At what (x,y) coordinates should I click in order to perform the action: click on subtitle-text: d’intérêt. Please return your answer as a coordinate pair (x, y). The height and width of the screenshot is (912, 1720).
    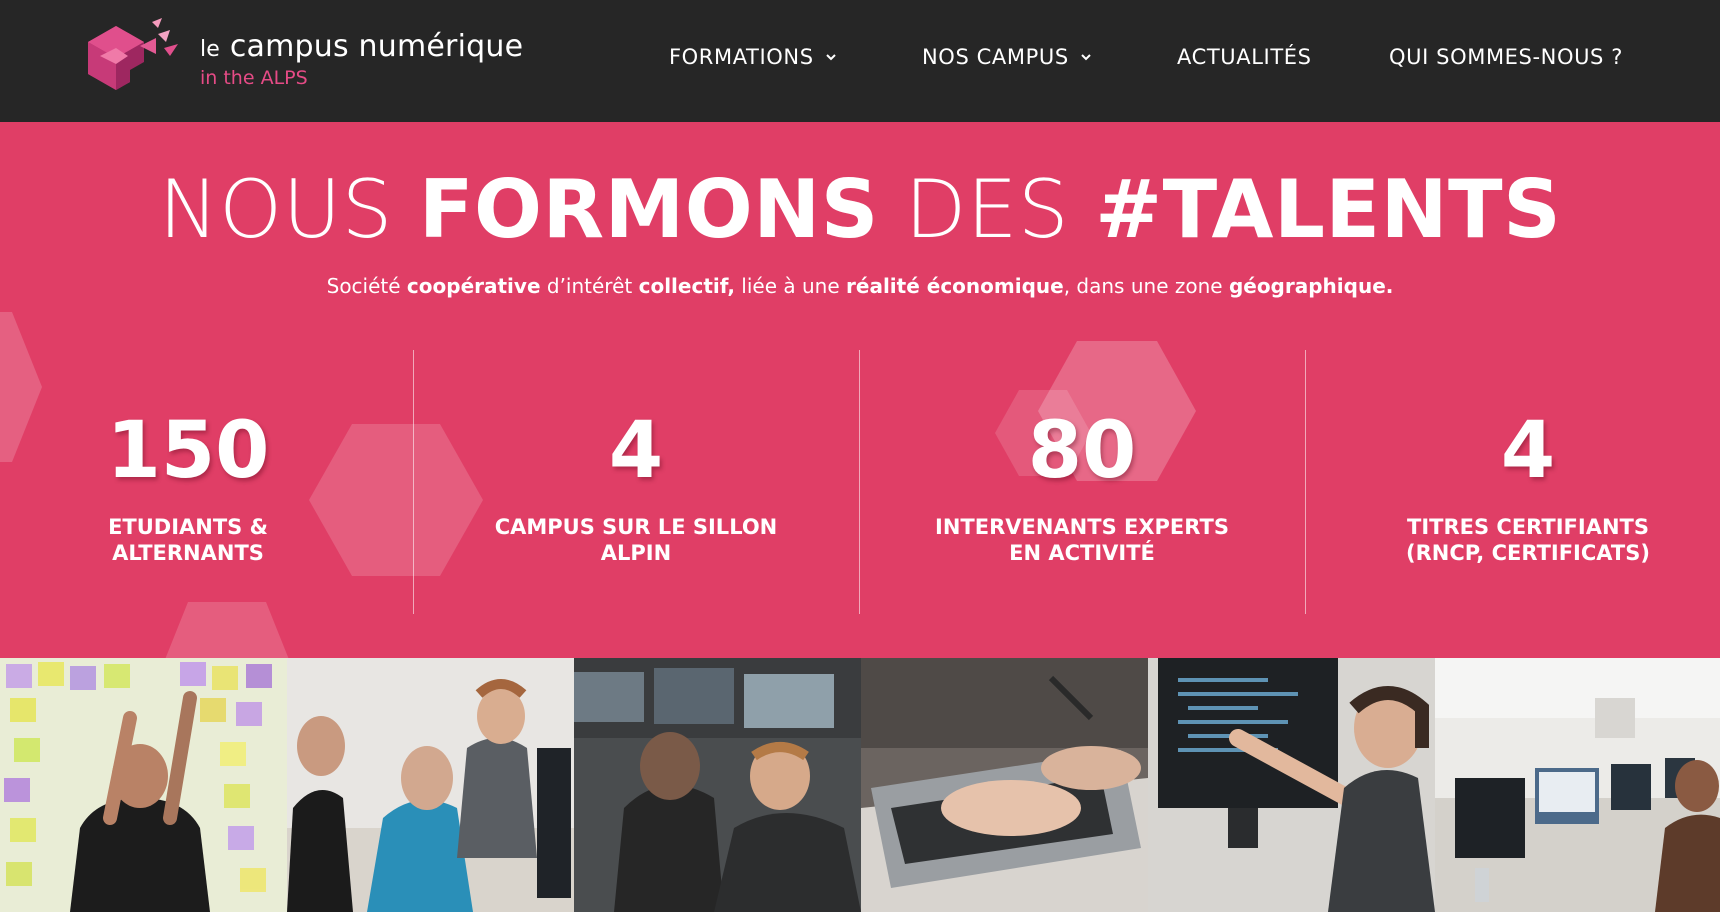
    Looking at the image, I should click on (589, 286).